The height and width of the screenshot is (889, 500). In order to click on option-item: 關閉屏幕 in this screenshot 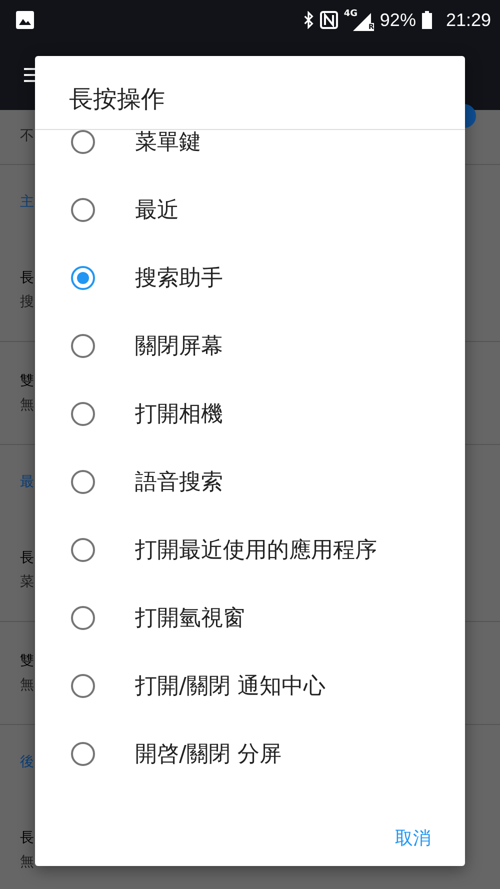, I will do `click(250, 346)`.